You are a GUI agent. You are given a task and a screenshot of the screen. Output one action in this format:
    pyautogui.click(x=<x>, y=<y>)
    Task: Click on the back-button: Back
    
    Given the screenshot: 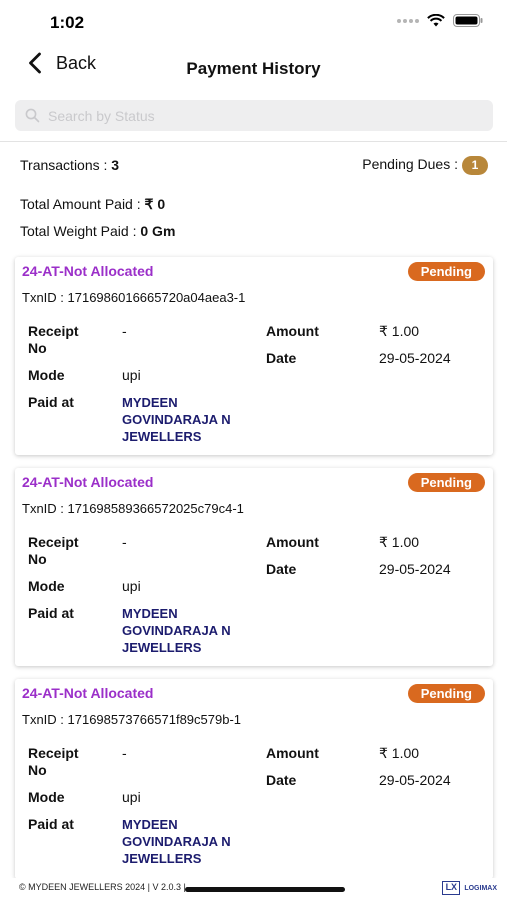 What is the action you would take?
    pyautogui.click(x=62, y=63)
    